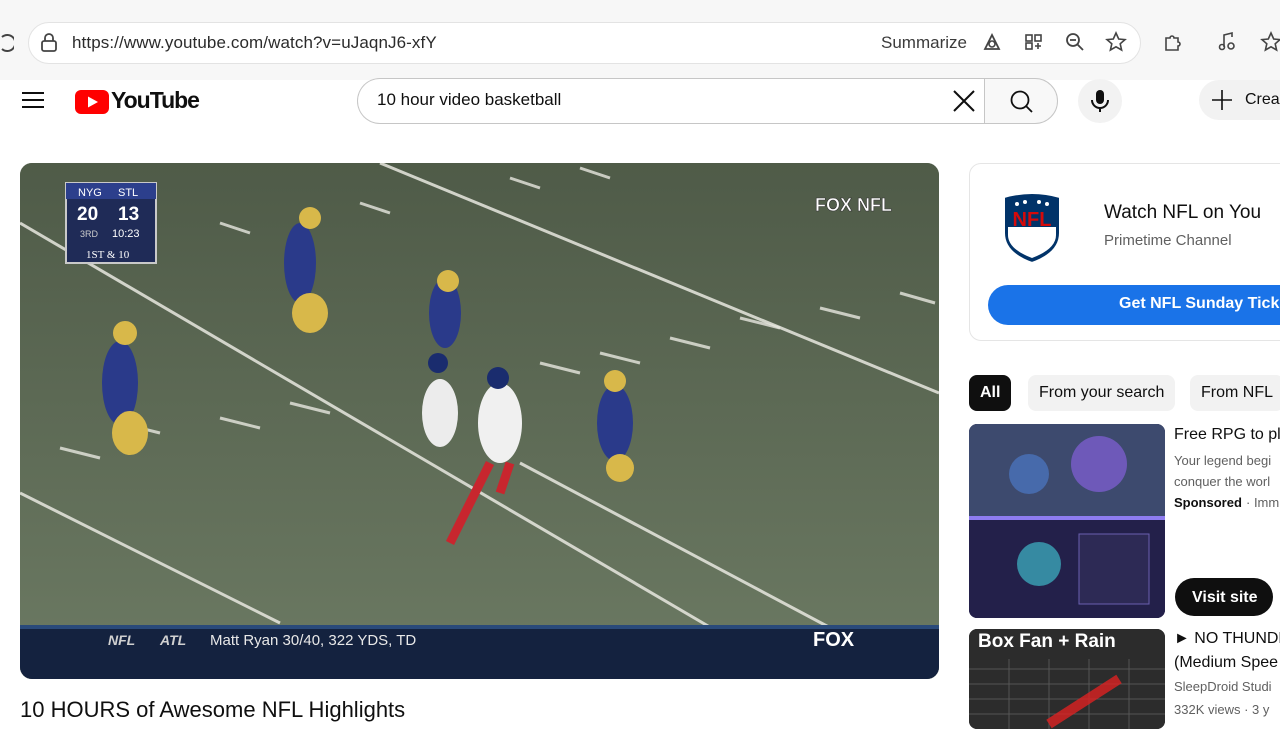  Describe the element at coordinates (1047, 641) in the screenshot. I see `thumbnail-text: Box Fan + Rain` at that location.